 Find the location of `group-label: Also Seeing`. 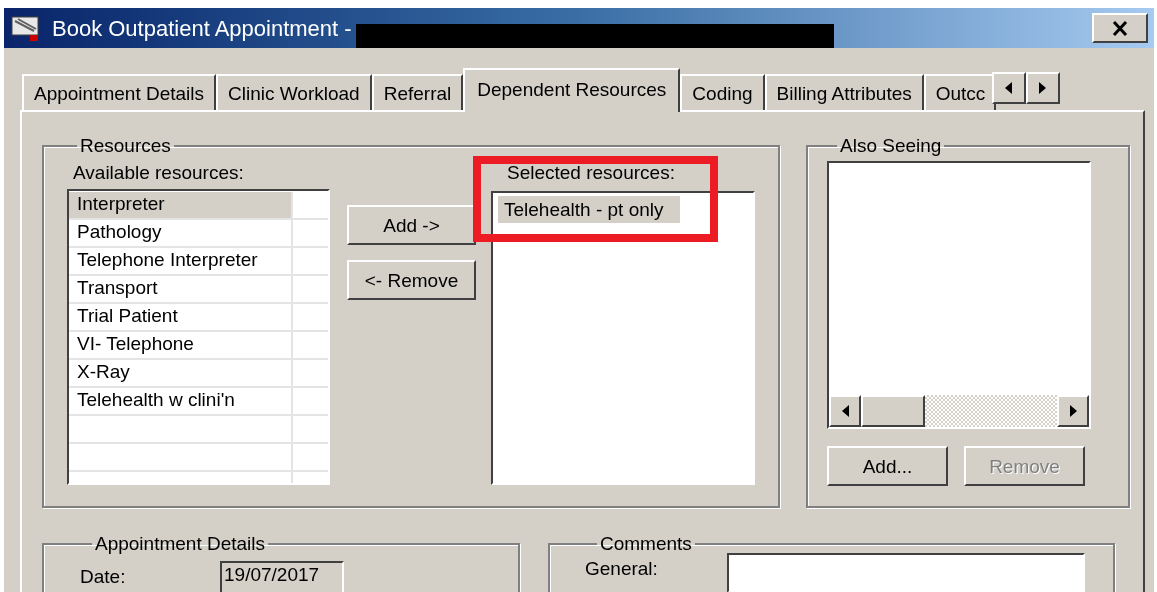

group-label: Also Seeing is located at coordinates (891, 145).